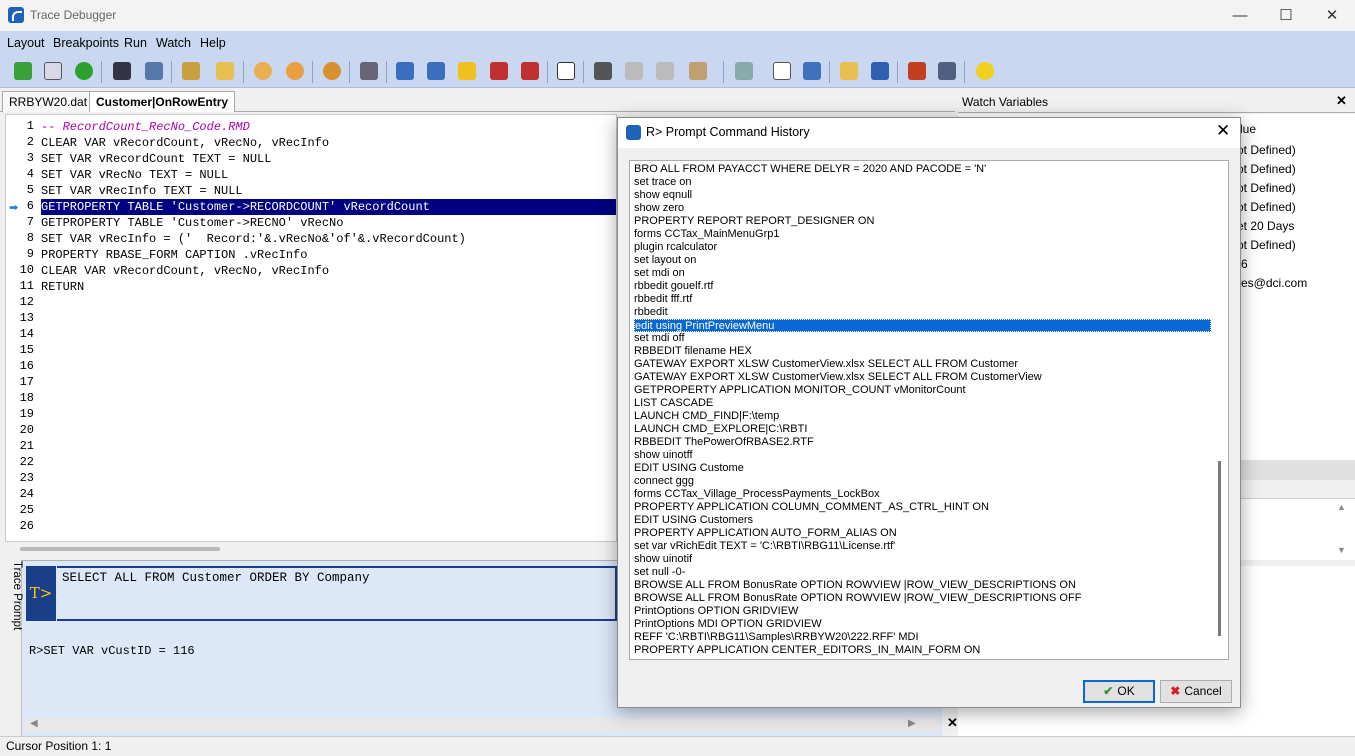 Image resolution: width=1355 pixels, height=756 pixels. Describe the element at coordinates (405, 71) in the screenshot. I see `step-into-icon` at that location.